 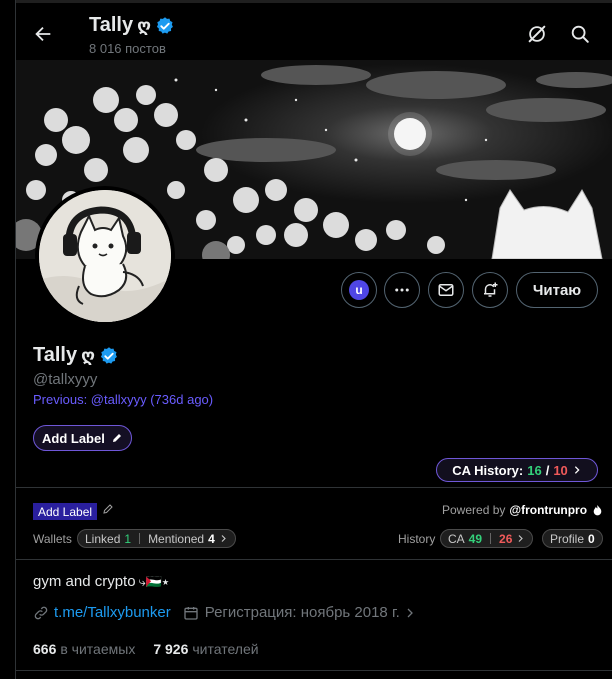 I want to click on ca-history-good: 16, so click(x=534, y=470).